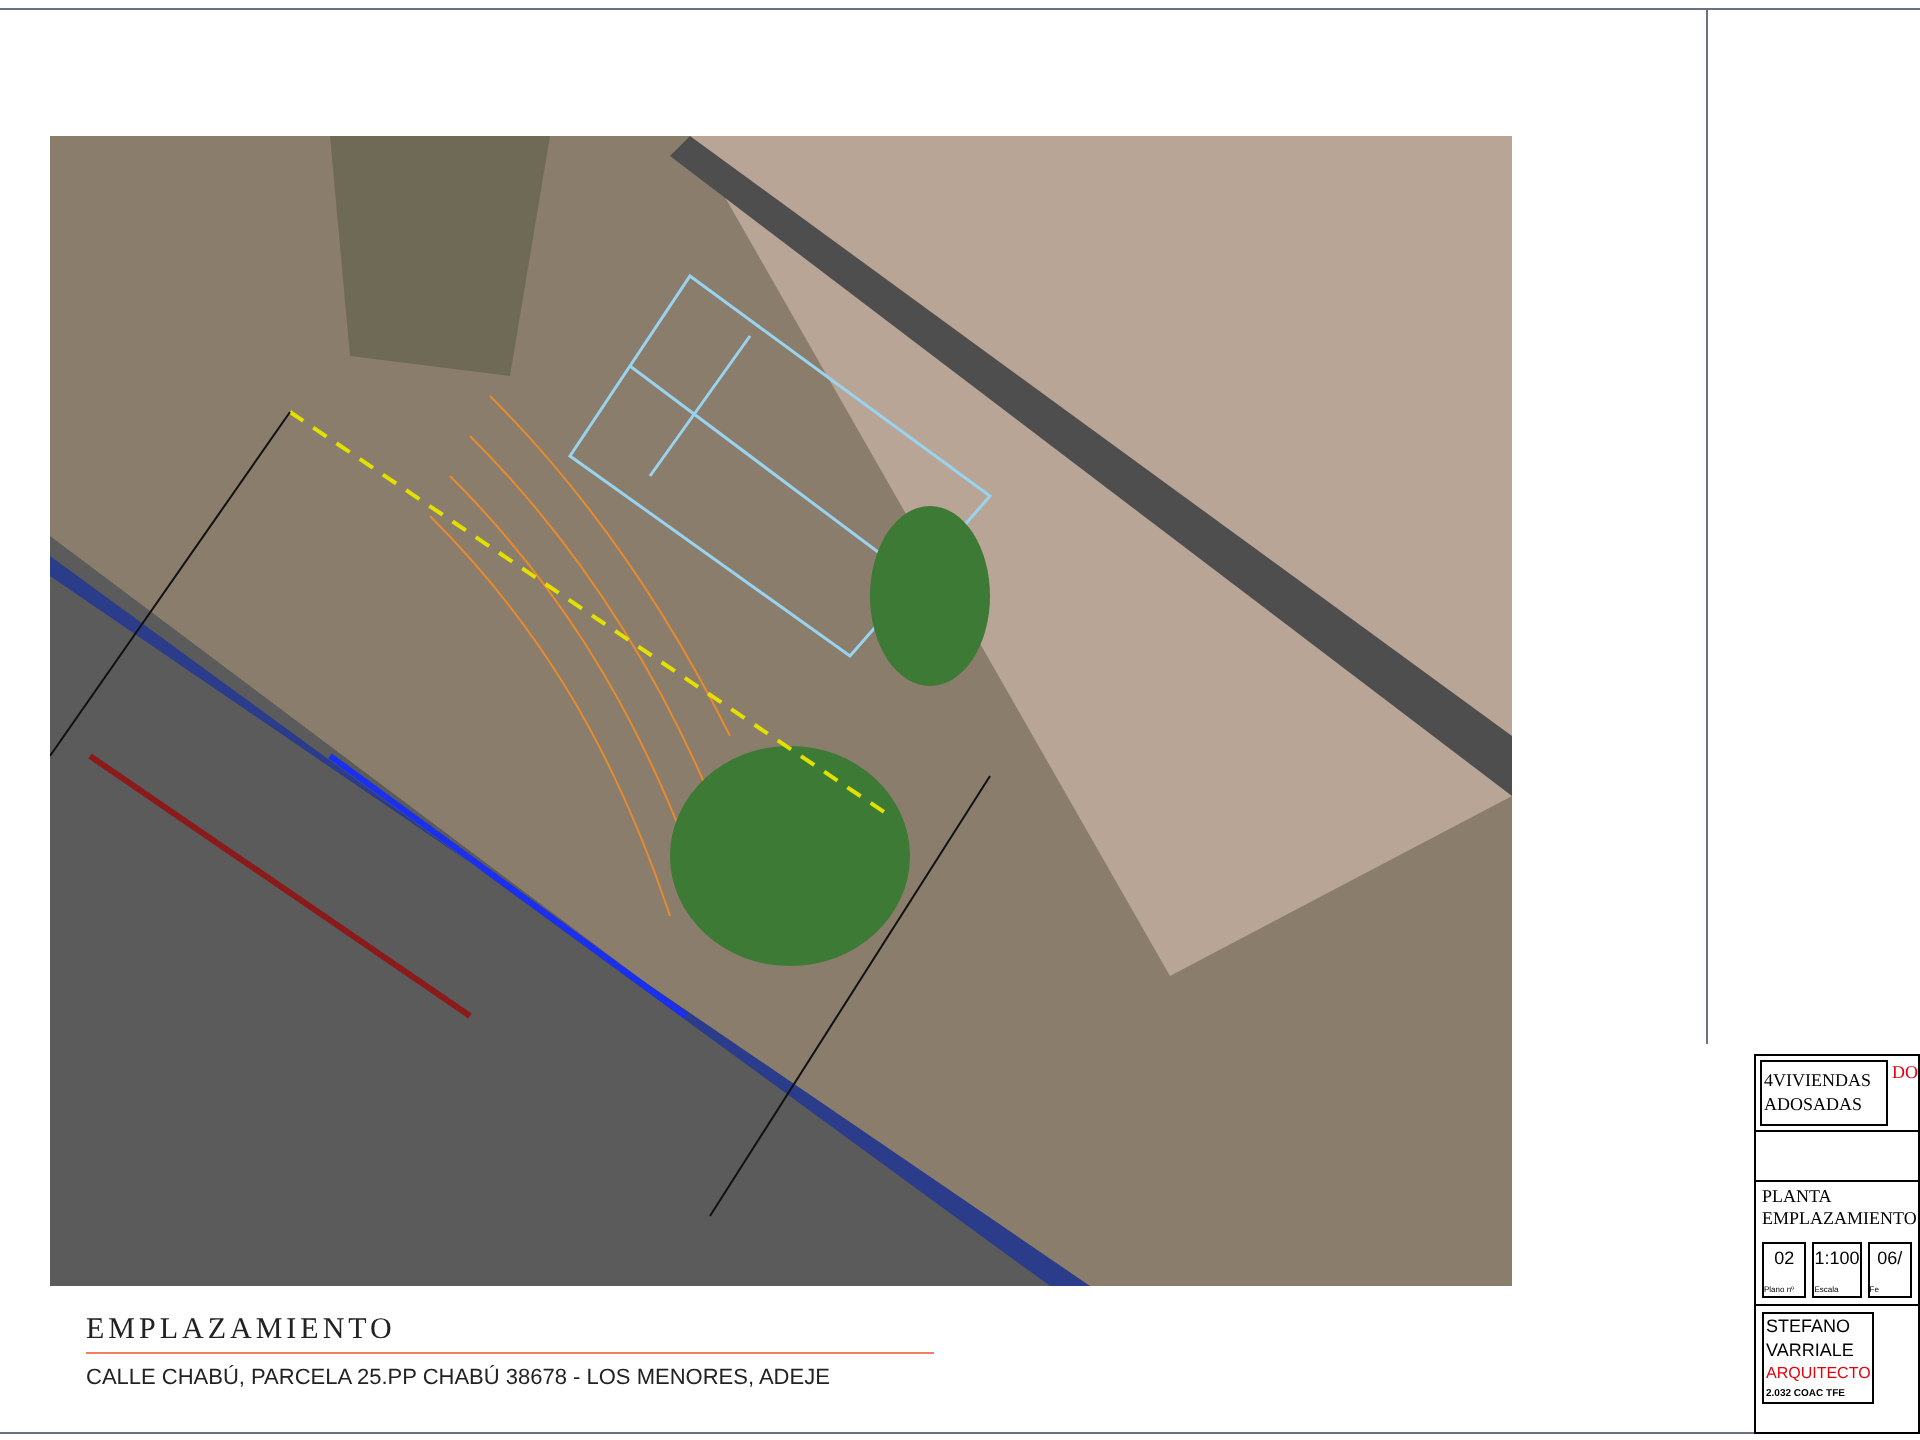 This screenshot has width=1920, height=1440. I want to click on site-address: CALLE CHABÚ, PARCELA 25.PP CHABÚ 38678 - LOS MENORES, ADEJE, so click(459, 1378).